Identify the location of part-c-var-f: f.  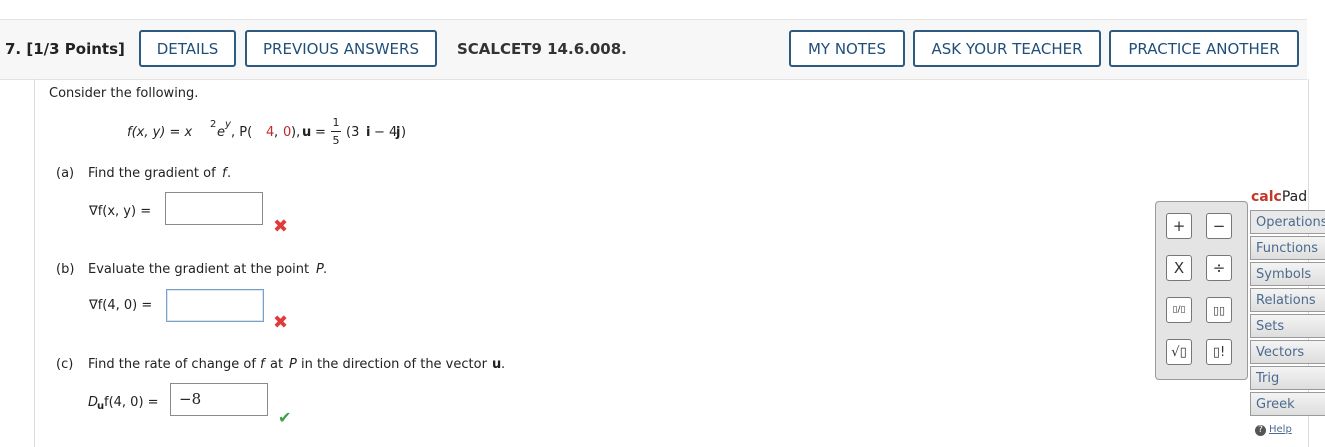
(262, 364).